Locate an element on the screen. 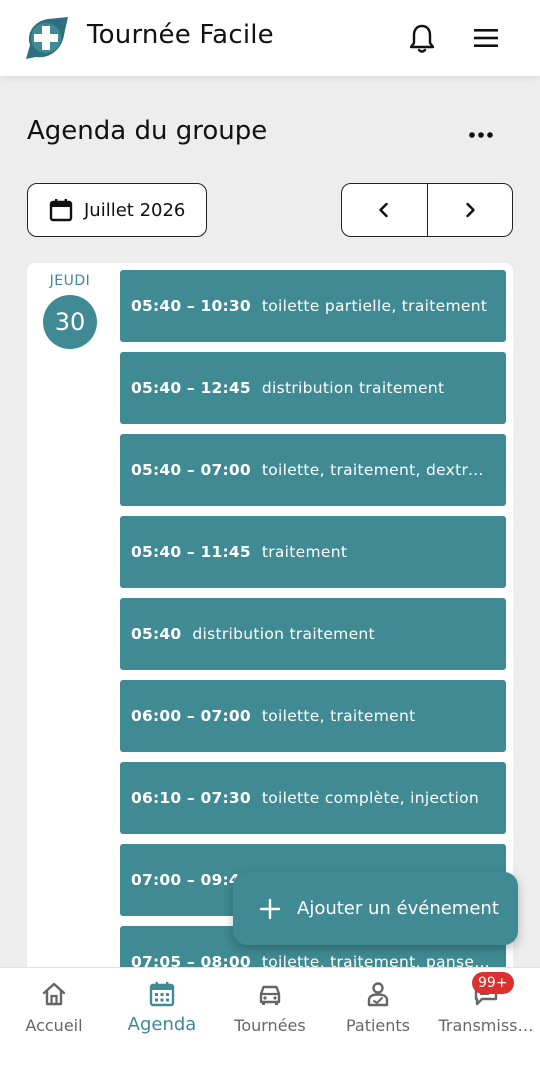  patient-icon is located at coordinates (378, 994).